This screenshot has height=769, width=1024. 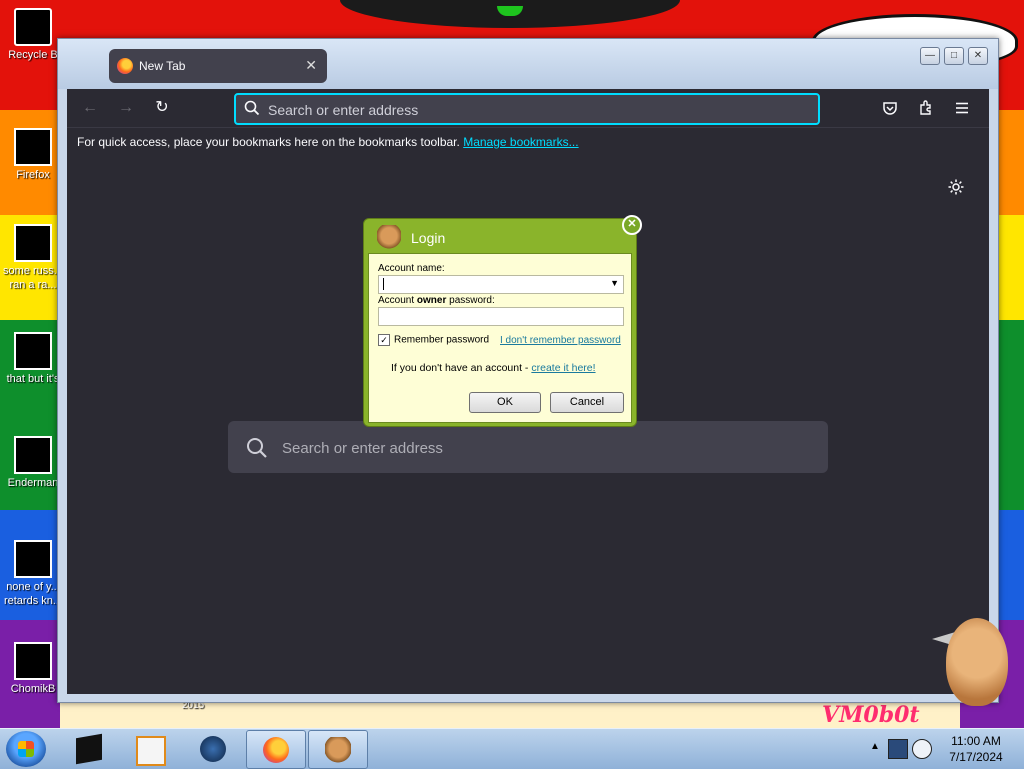 I want to click on password-field, so click(x=501, y=316).